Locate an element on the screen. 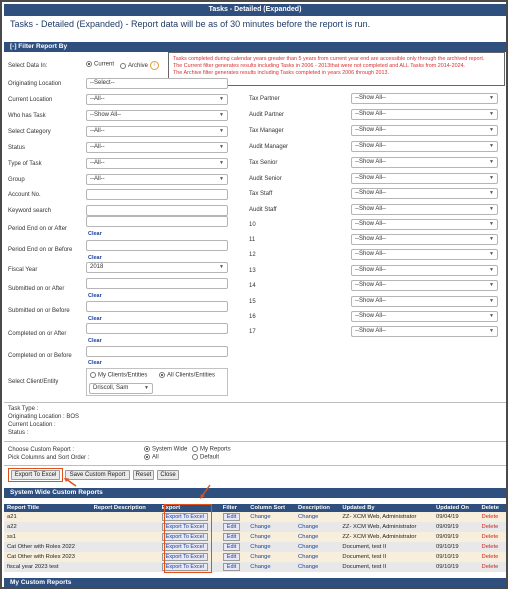  select-category-select: --All-- ▼ is located at coordinates (157, 131).